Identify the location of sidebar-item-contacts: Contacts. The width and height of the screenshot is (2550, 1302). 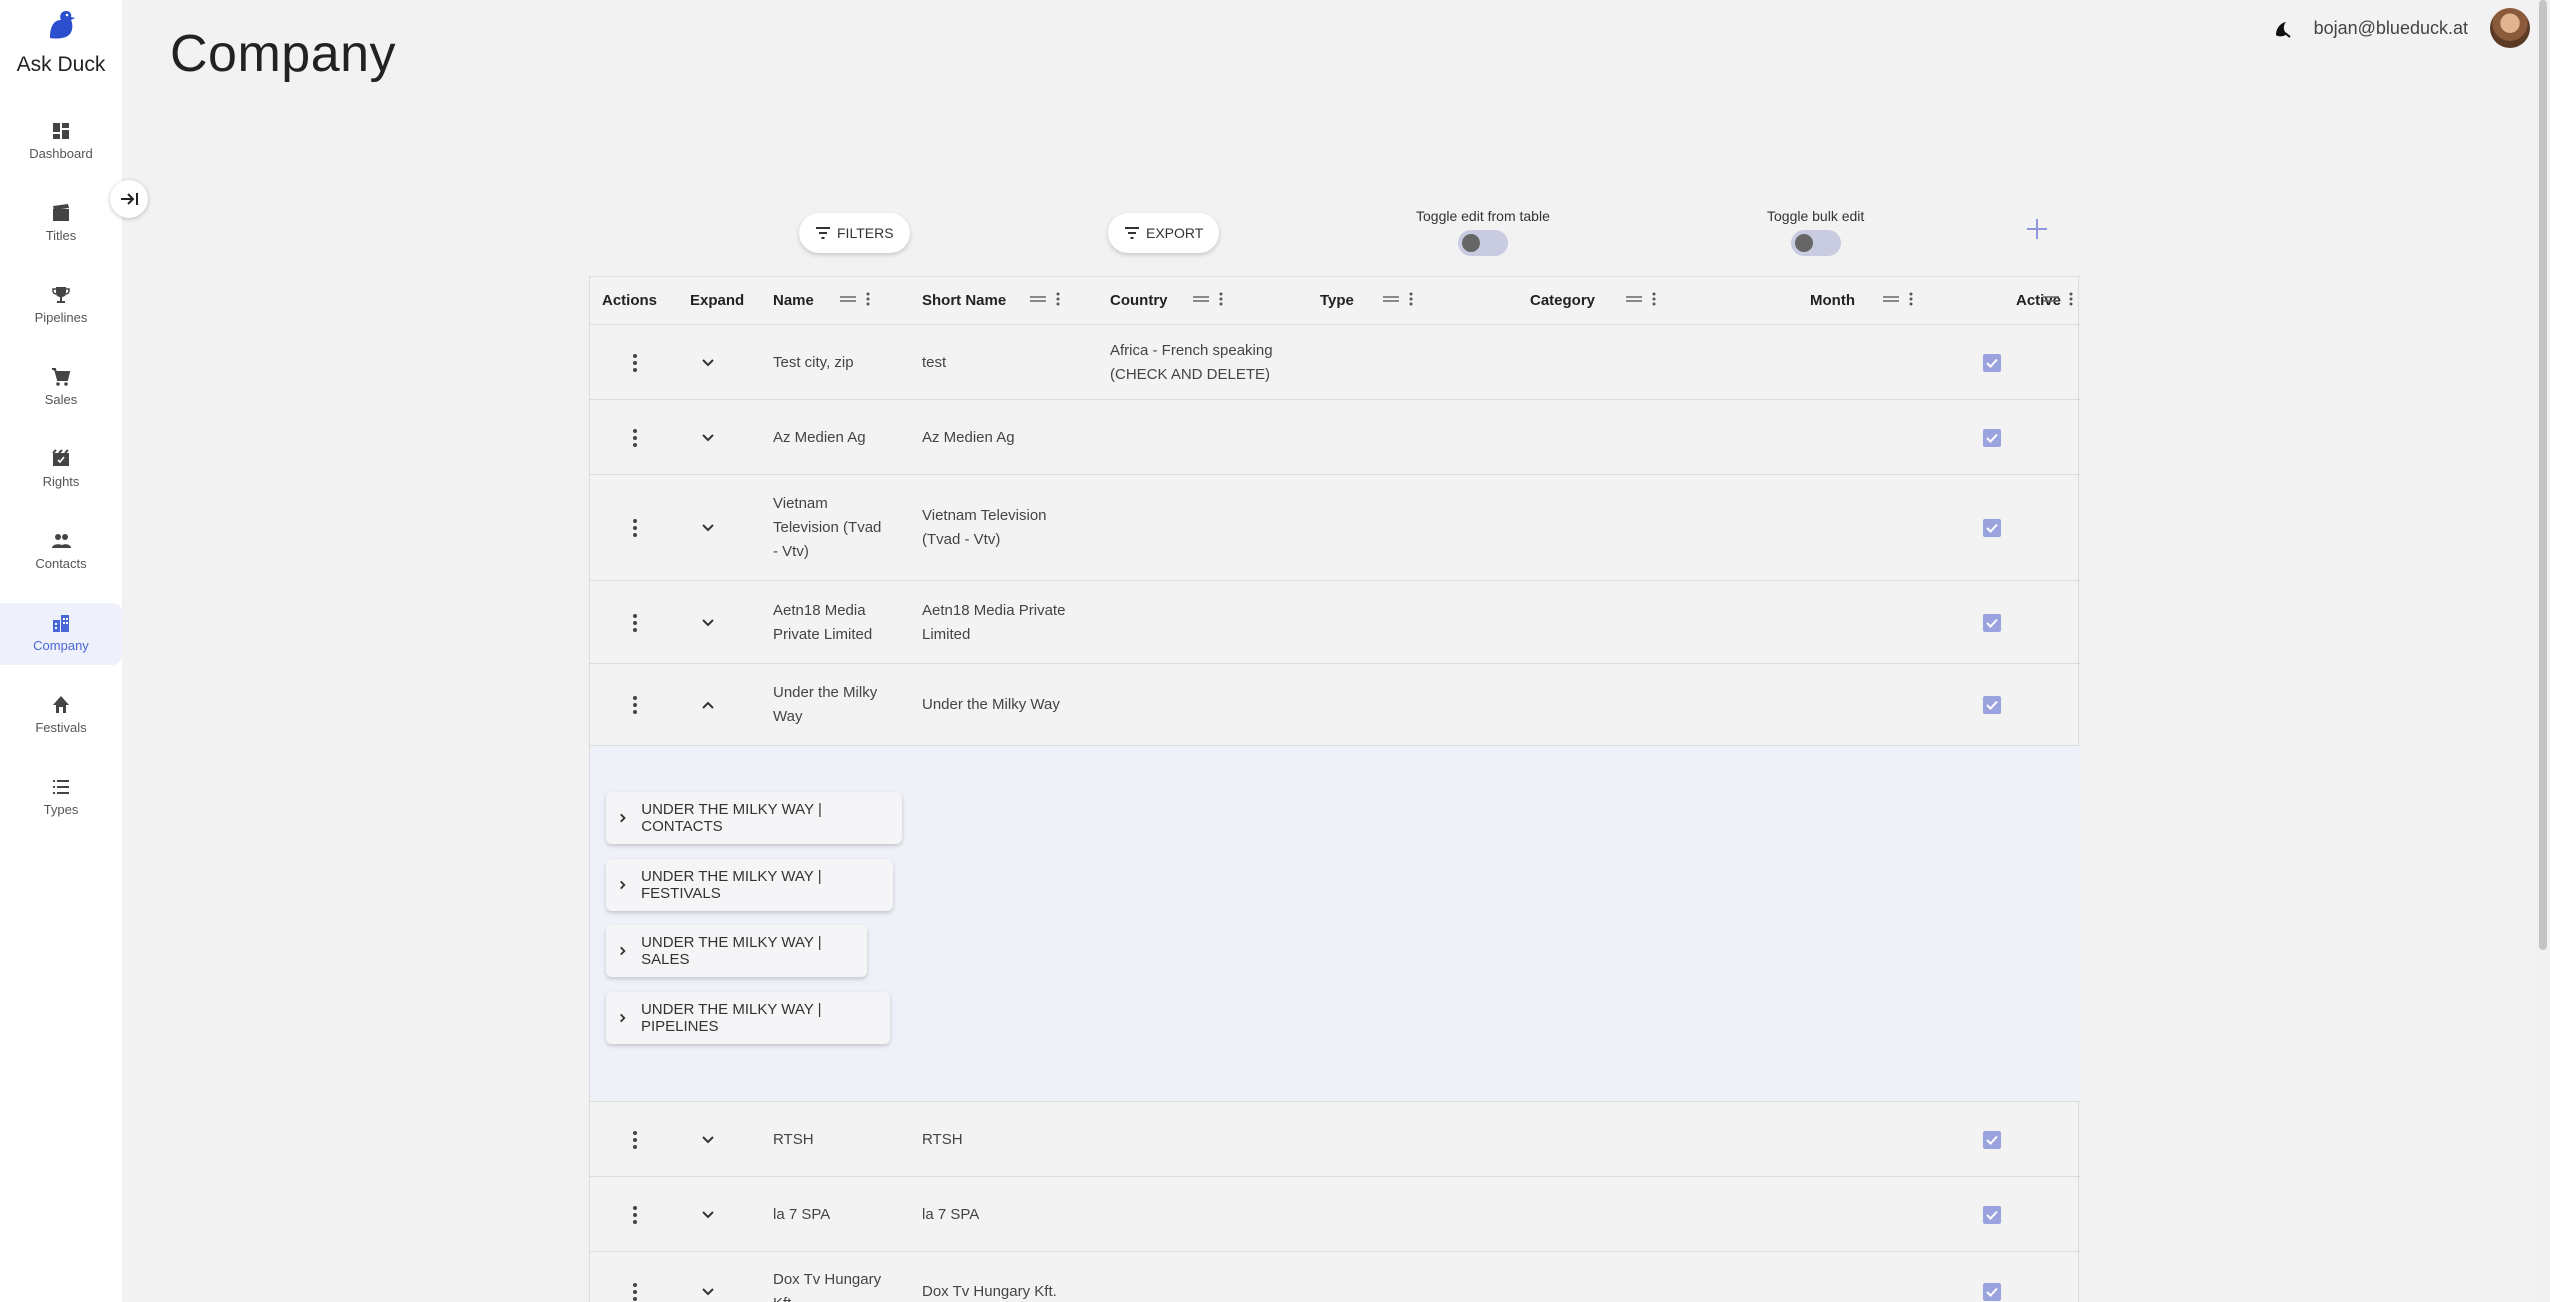
(61, 552).